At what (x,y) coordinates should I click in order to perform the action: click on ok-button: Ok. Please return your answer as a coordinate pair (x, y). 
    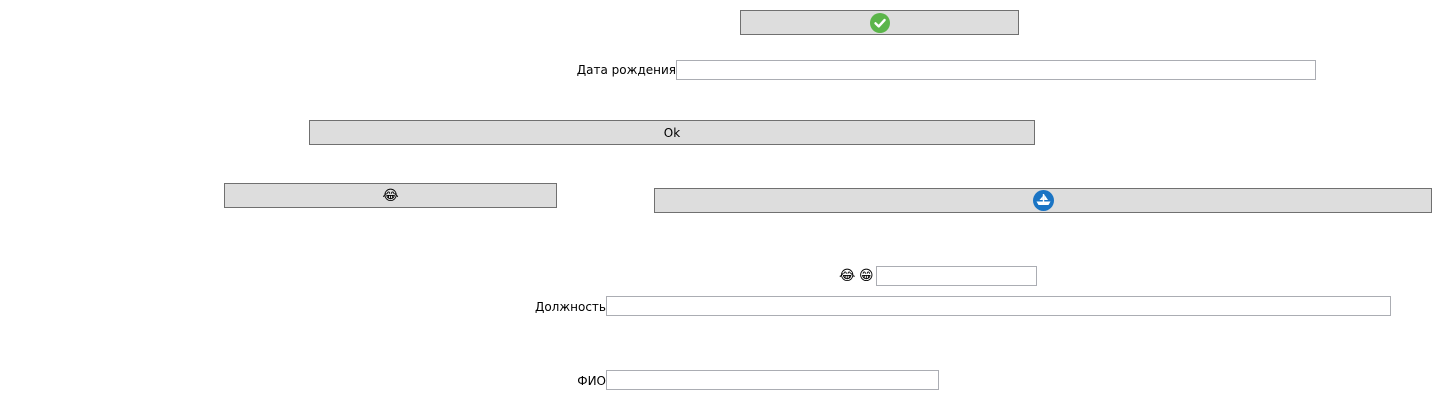
    Looking at the image, I should click on (672, 132).